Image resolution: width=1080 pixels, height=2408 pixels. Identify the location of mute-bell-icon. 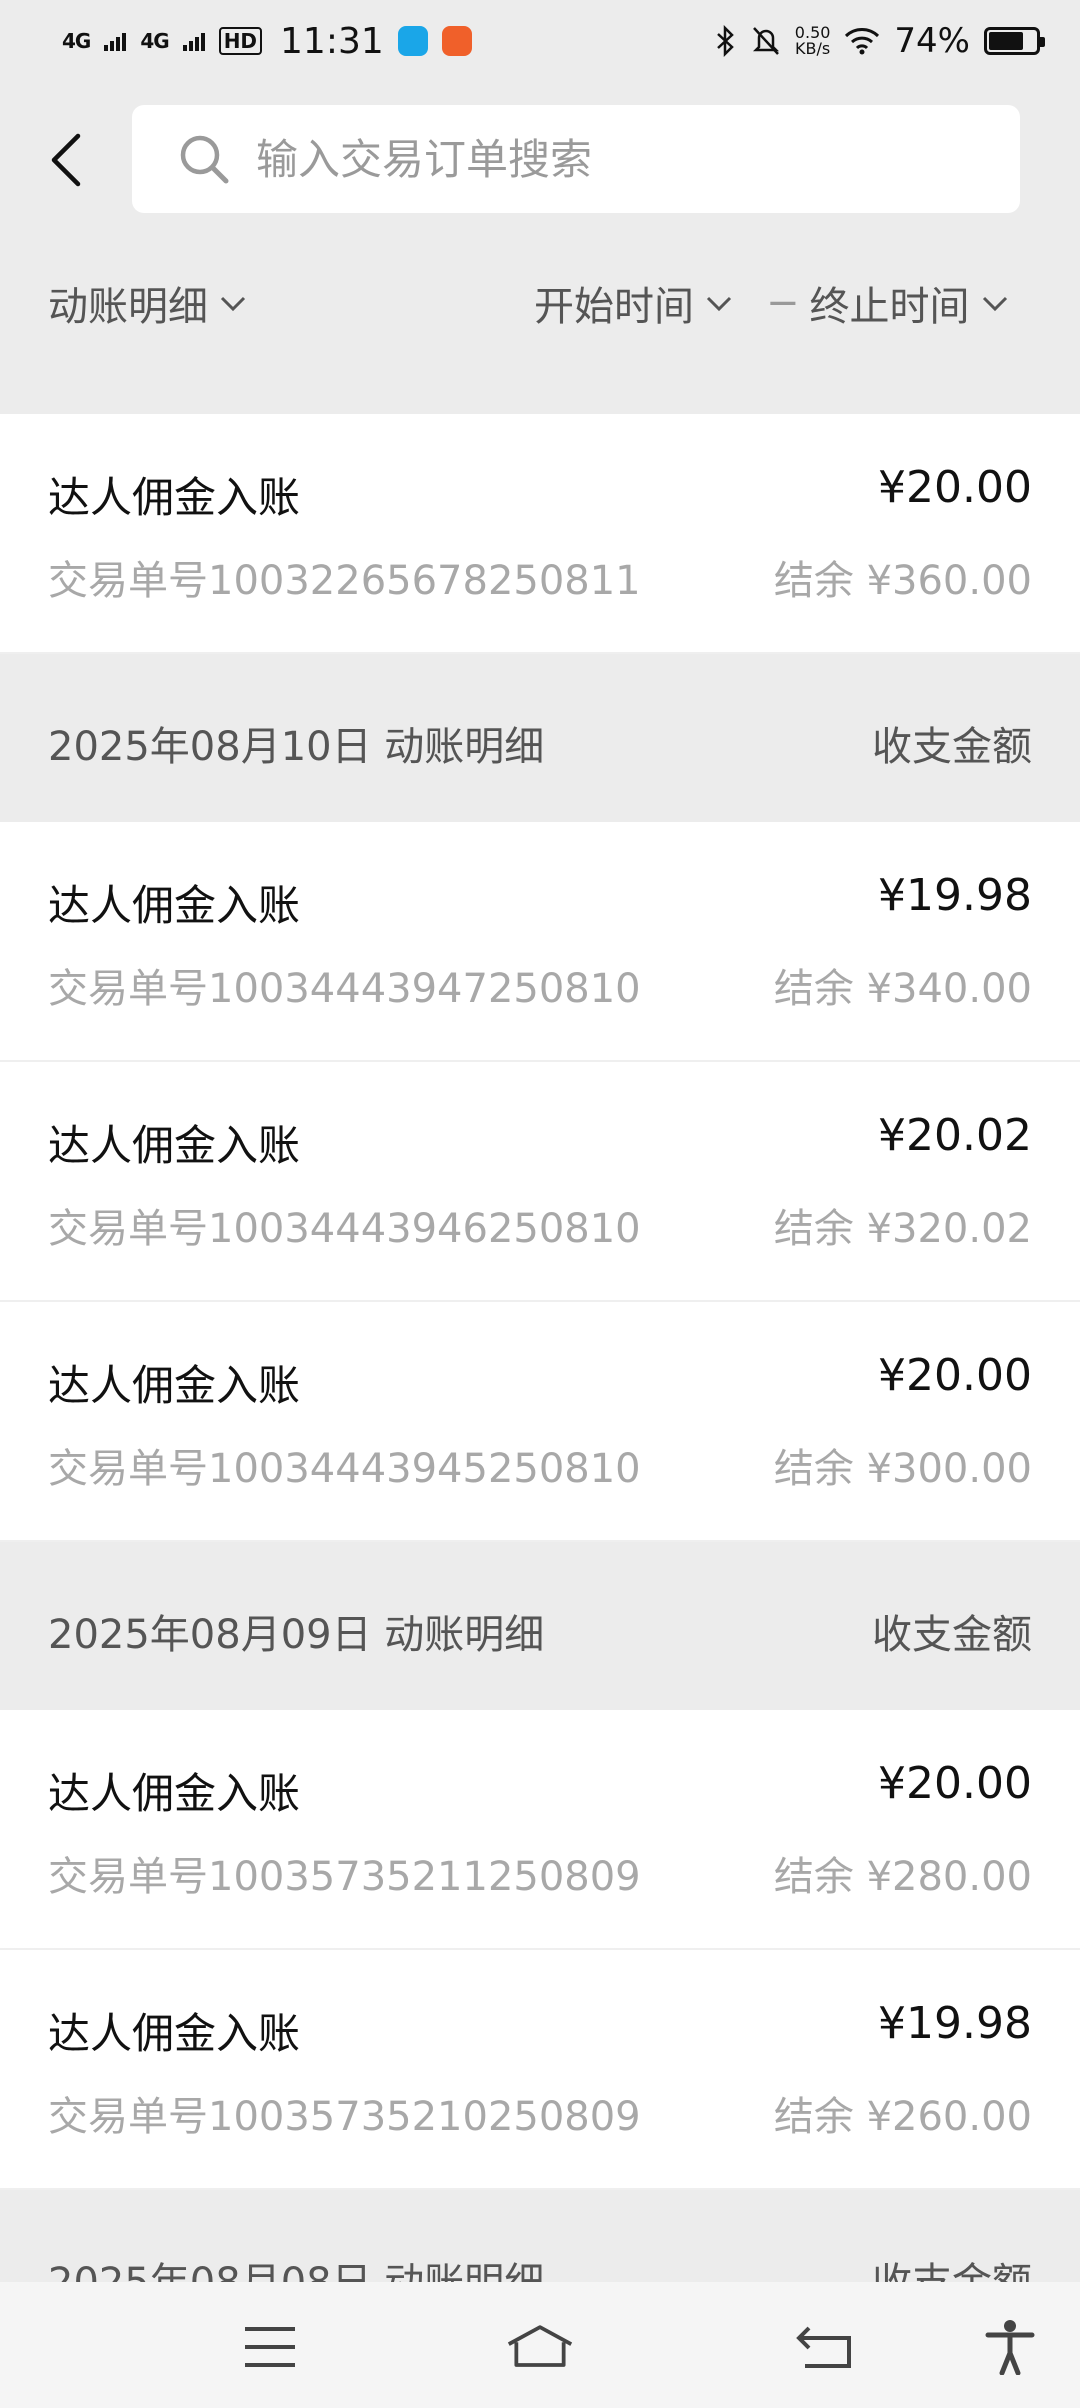
(765, 41).